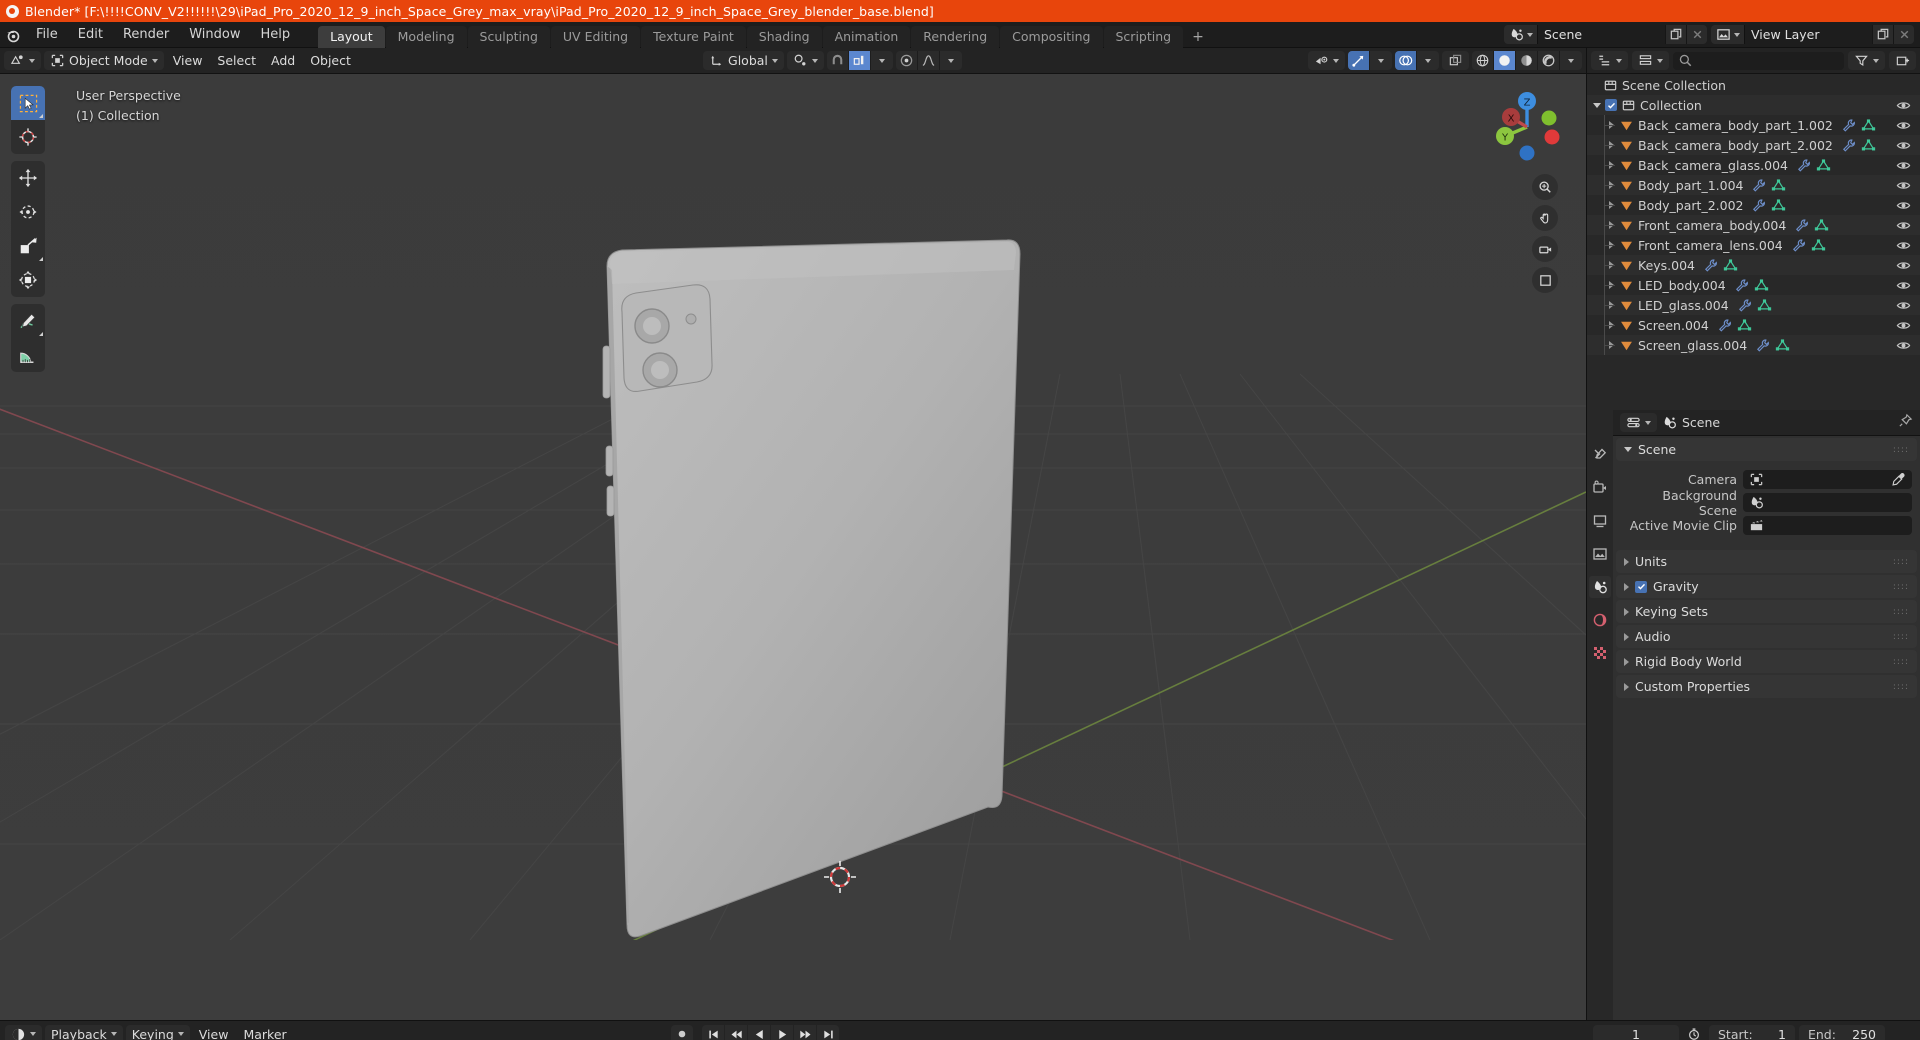 The height and width of the screenshot is (1040, 1920). Describe the element at coordinates (28, 178) in the screenshot. I see `move-tool` at that location.